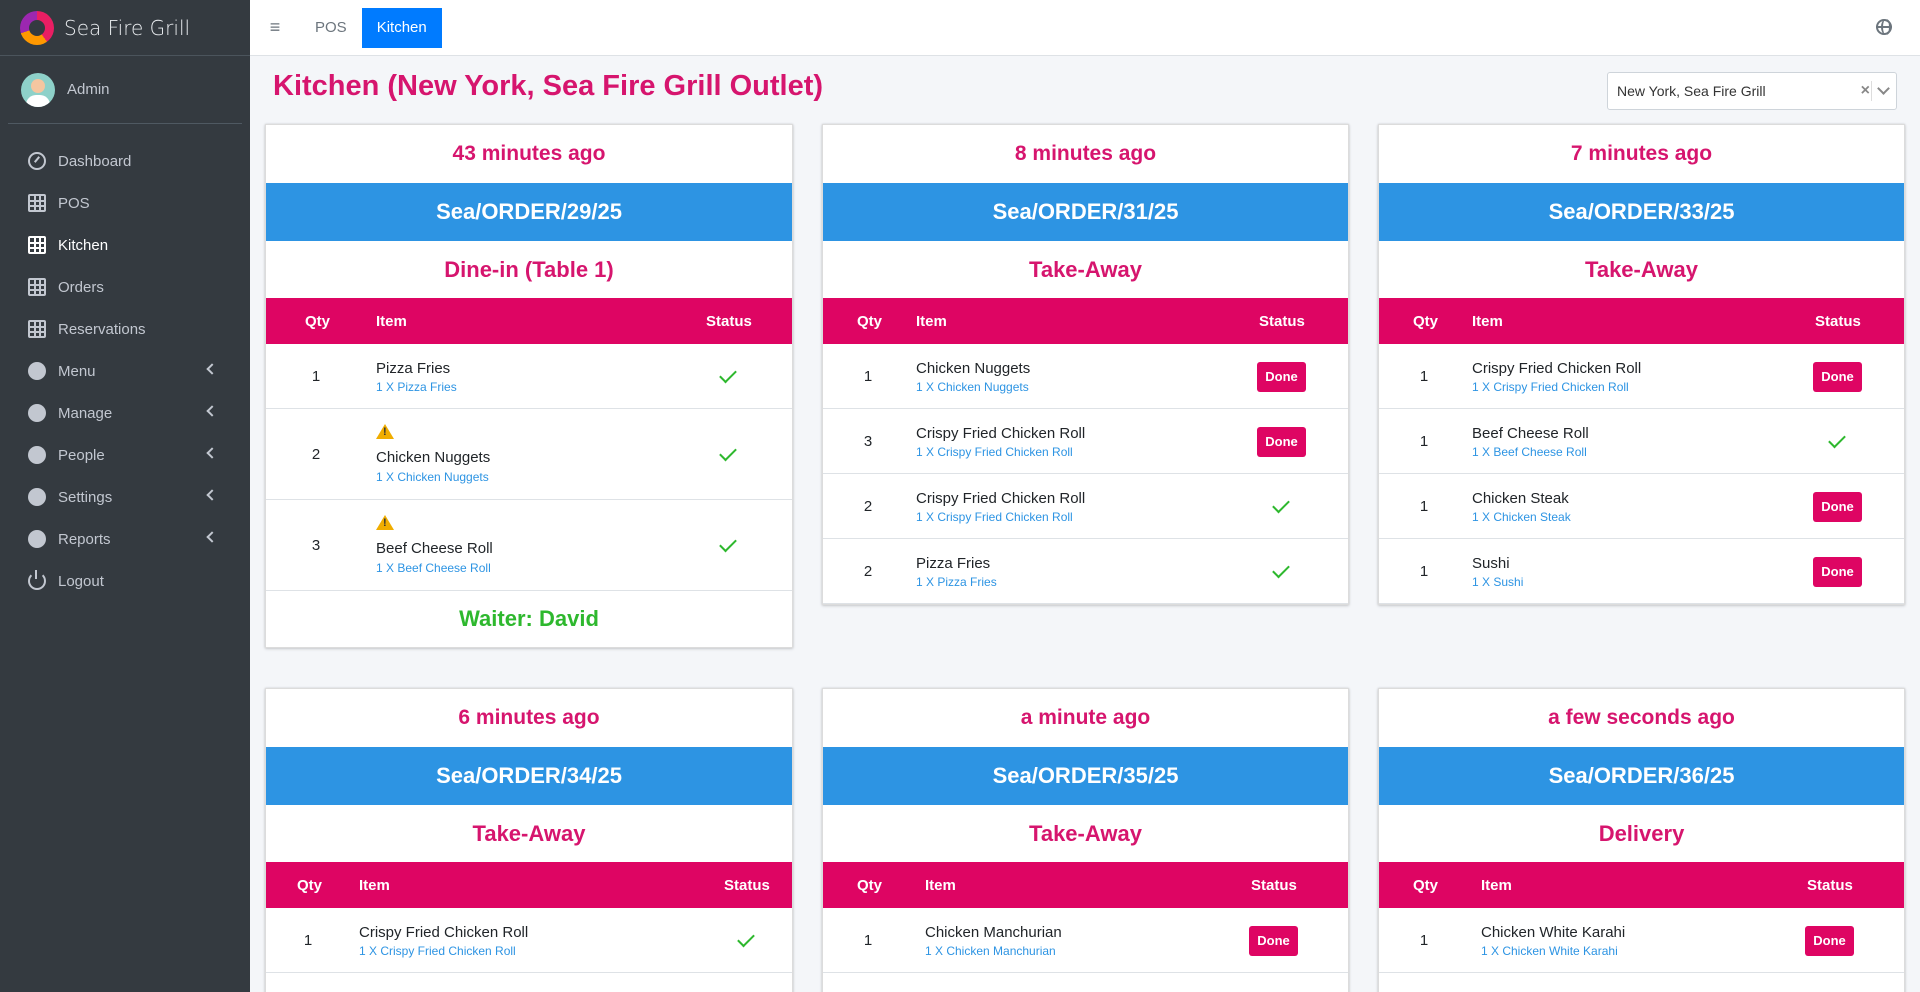 This screenshot has width=1920, height=992. I want to click on sidebar-item-reservations: Reservations, so click(125, 329).